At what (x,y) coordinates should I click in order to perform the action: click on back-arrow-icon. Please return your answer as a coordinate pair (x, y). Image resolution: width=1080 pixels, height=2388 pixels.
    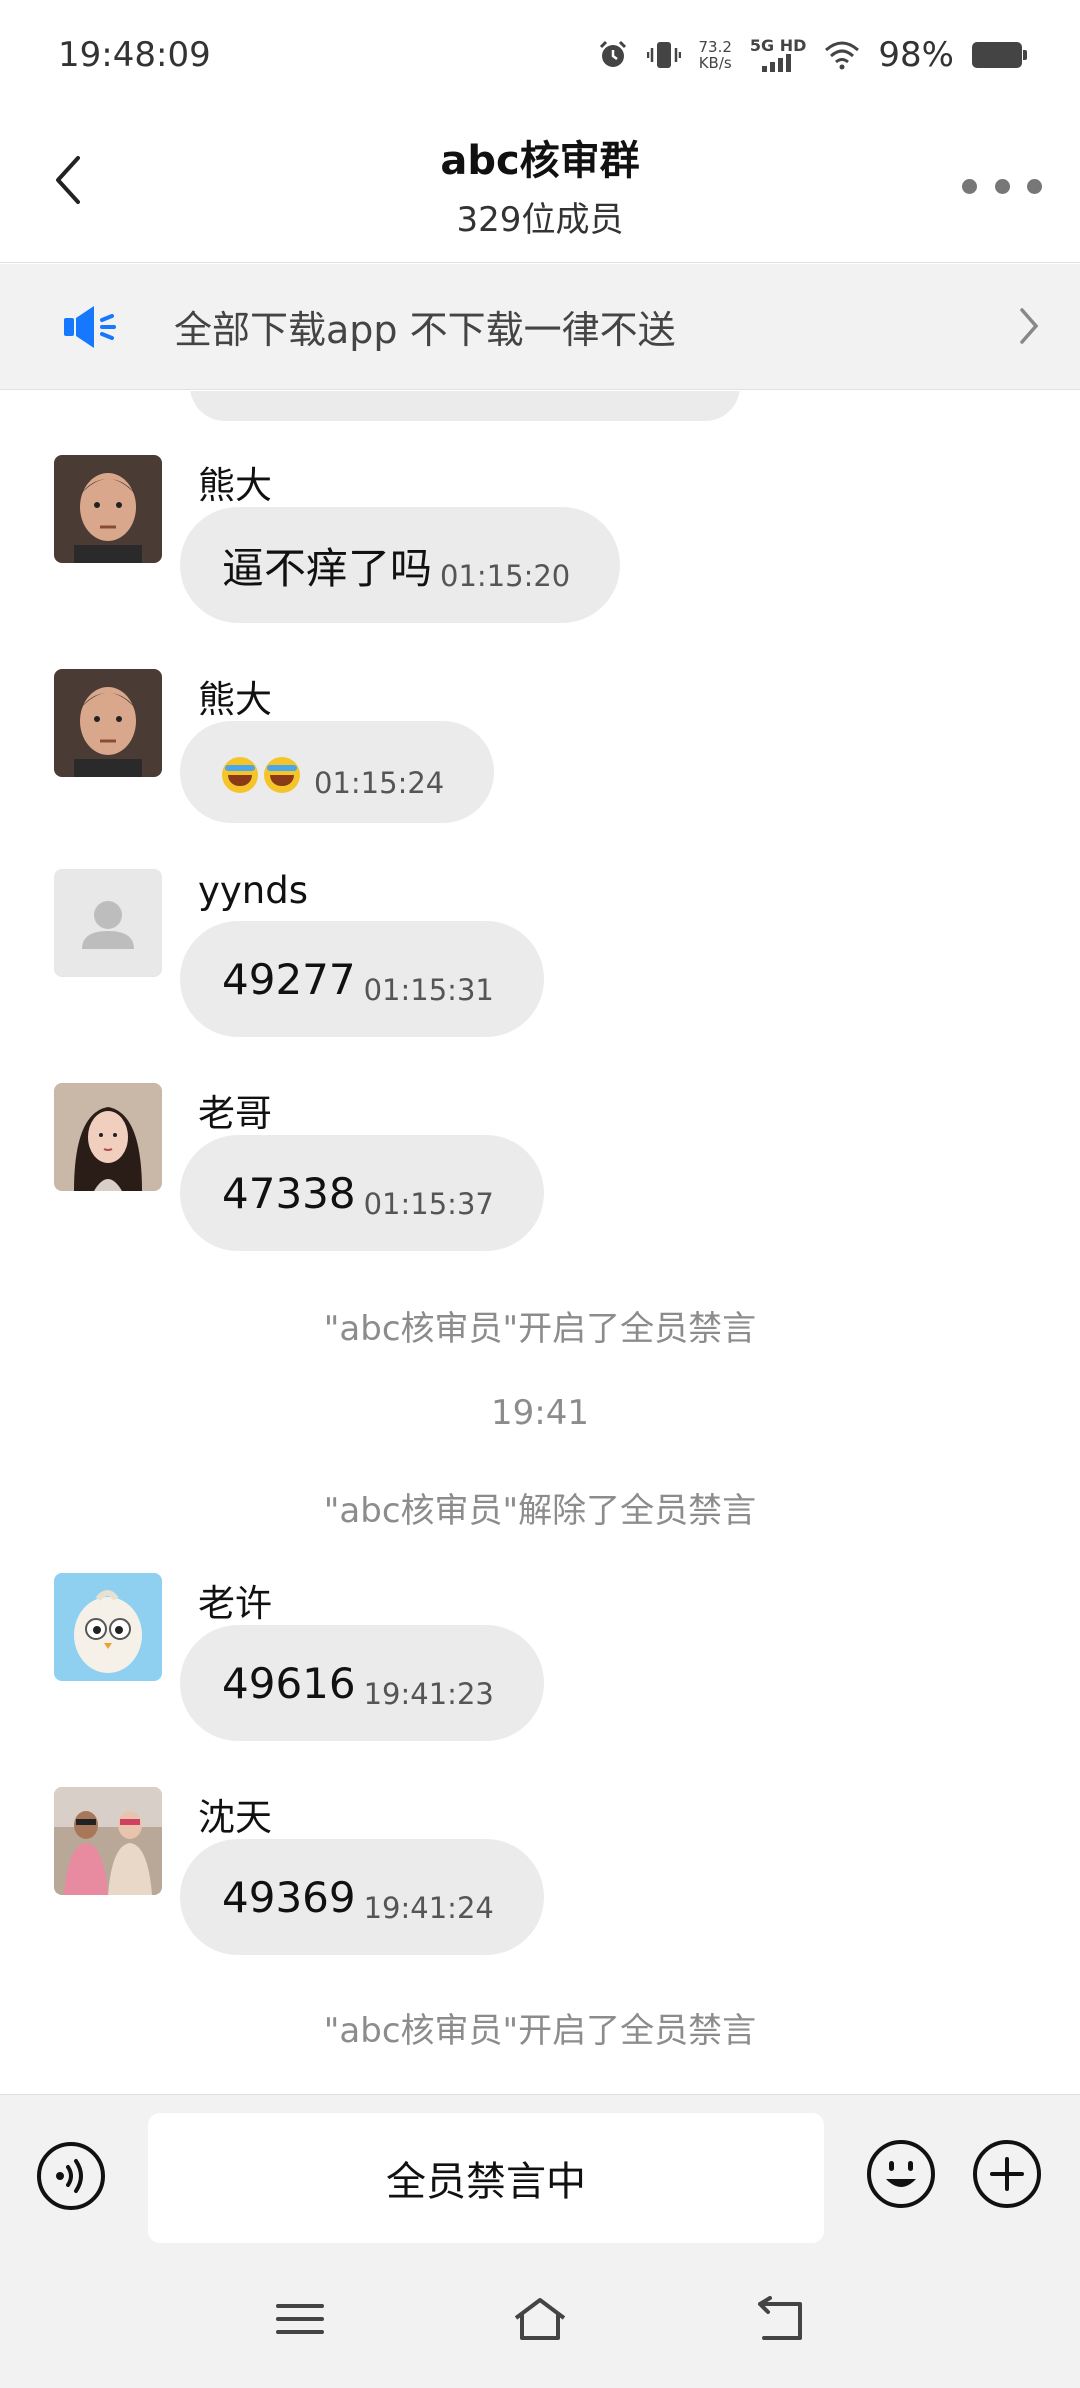
    Looking at the image, I should click on (780, 2318).